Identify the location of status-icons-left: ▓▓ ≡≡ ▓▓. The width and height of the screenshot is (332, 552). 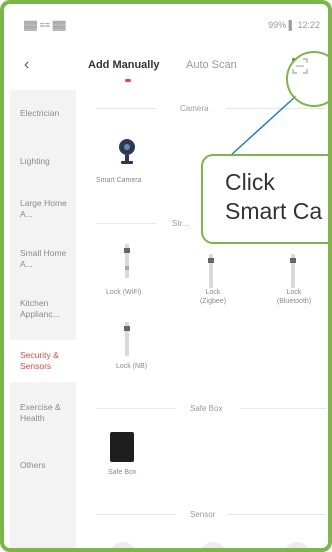
(45, 25).